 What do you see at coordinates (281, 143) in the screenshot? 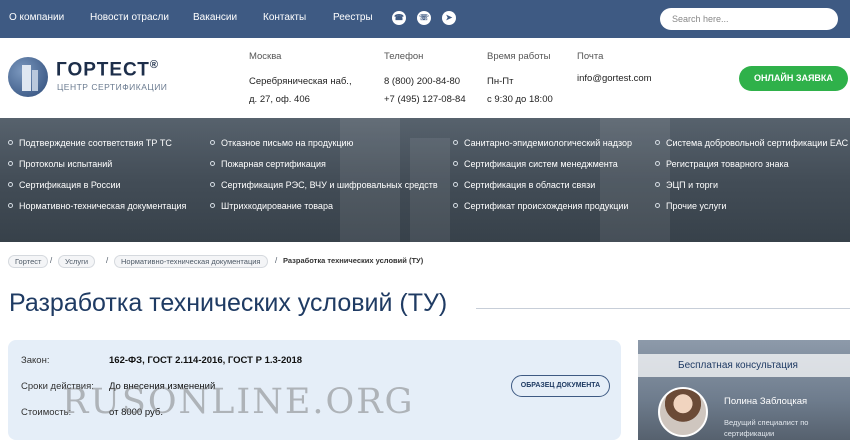
I see `service-item: Отказное письмо на продукцию` at bounding box center [281, 143].